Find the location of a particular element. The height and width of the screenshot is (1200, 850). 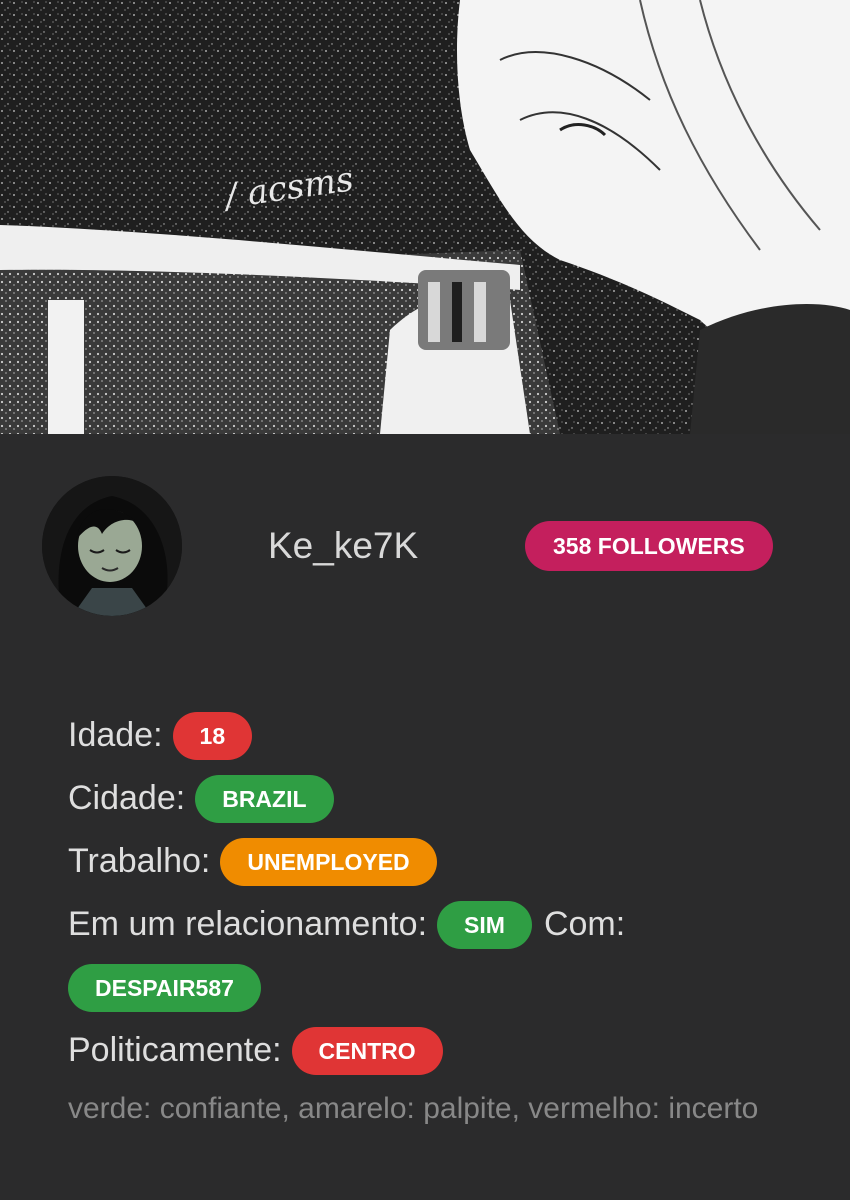

politics-value-pill: CENTRO is located at coordinates (367, 1050).